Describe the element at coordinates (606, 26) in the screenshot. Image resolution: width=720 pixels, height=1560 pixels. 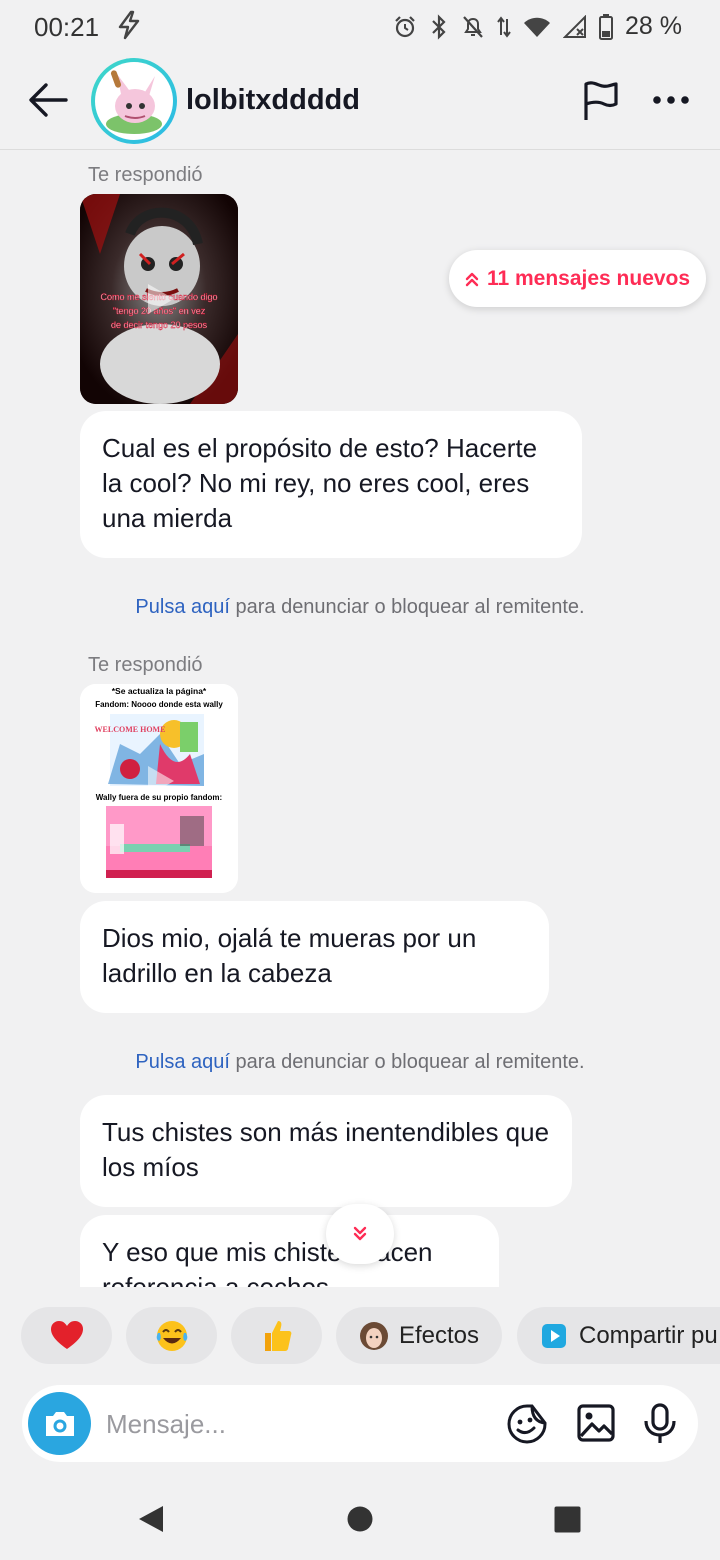
I see `battery-icon` at that location.